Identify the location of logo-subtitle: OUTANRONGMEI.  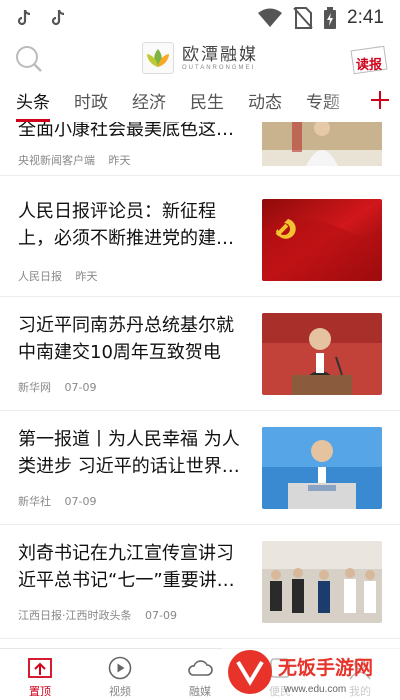
(219, 68).